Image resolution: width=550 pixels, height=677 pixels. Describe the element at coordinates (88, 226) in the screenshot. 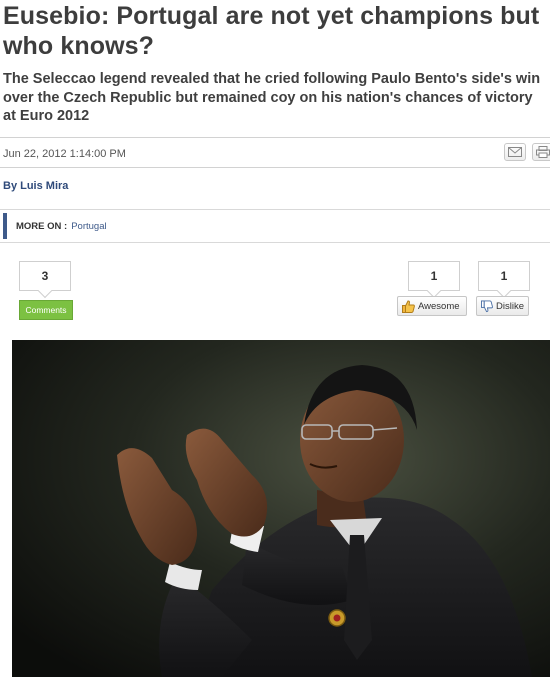

I see `tag-link-portugal: Portugal` at that location.